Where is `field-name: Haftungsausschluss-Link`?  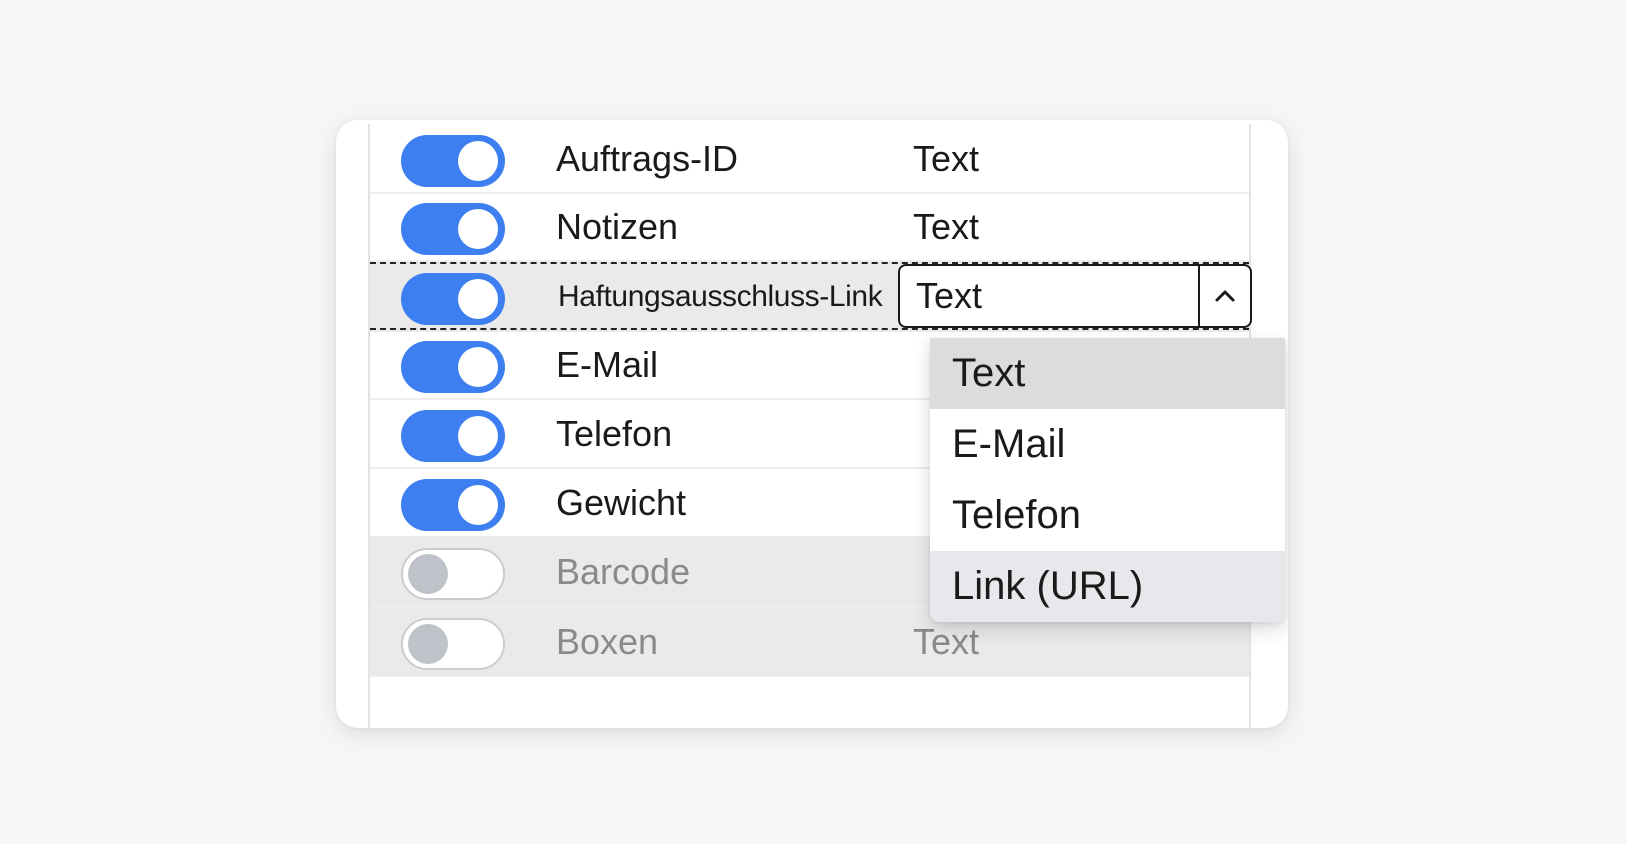 field-name: Haftungsausschluss-Link is located at coordinates (720, 296).